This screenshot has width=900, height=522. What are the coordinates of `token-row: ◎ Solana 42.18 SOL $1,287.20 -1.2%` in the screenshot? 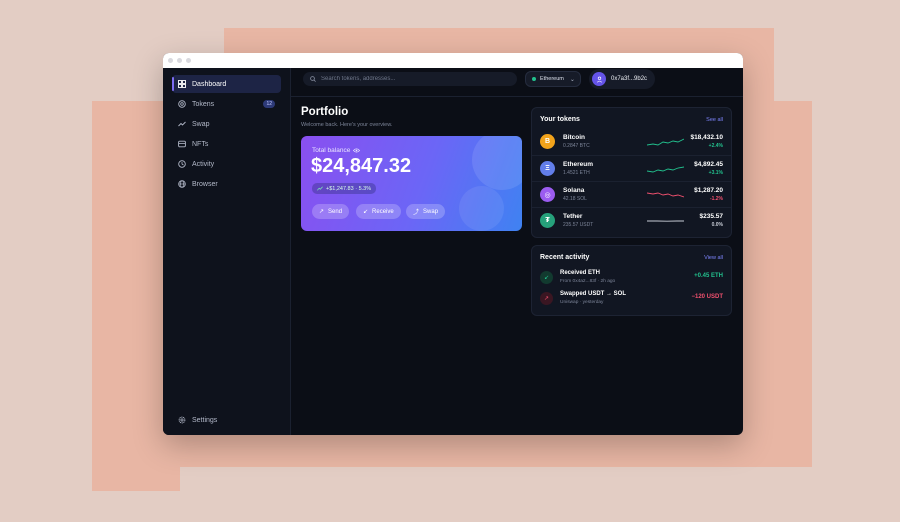 It's located at (631, 194).